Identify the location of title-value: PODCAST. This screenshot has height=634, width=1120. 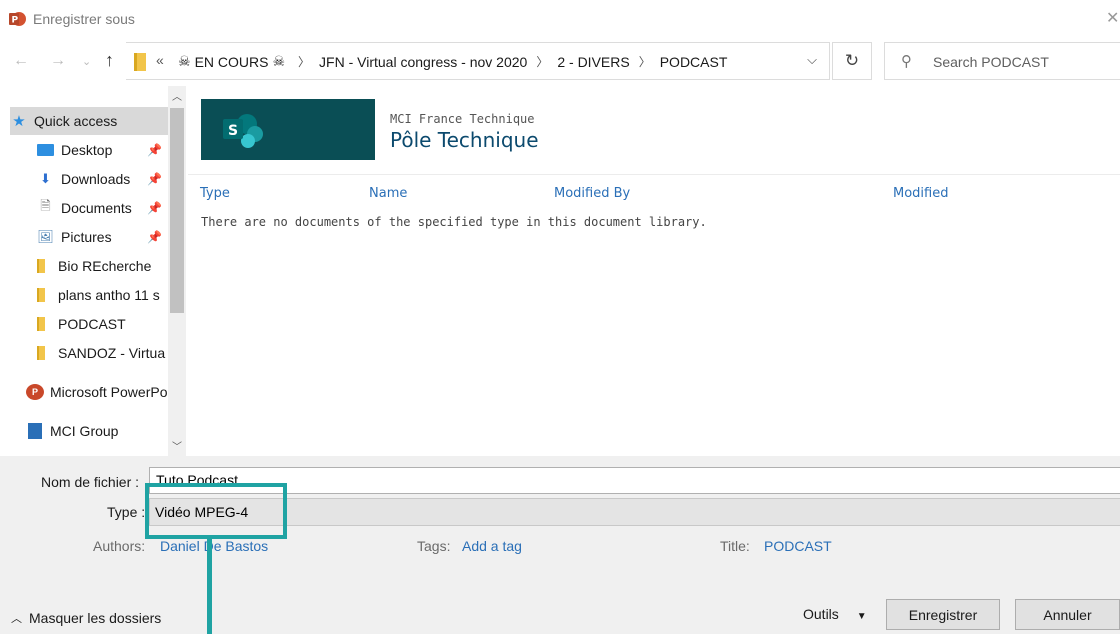
(798, 546).